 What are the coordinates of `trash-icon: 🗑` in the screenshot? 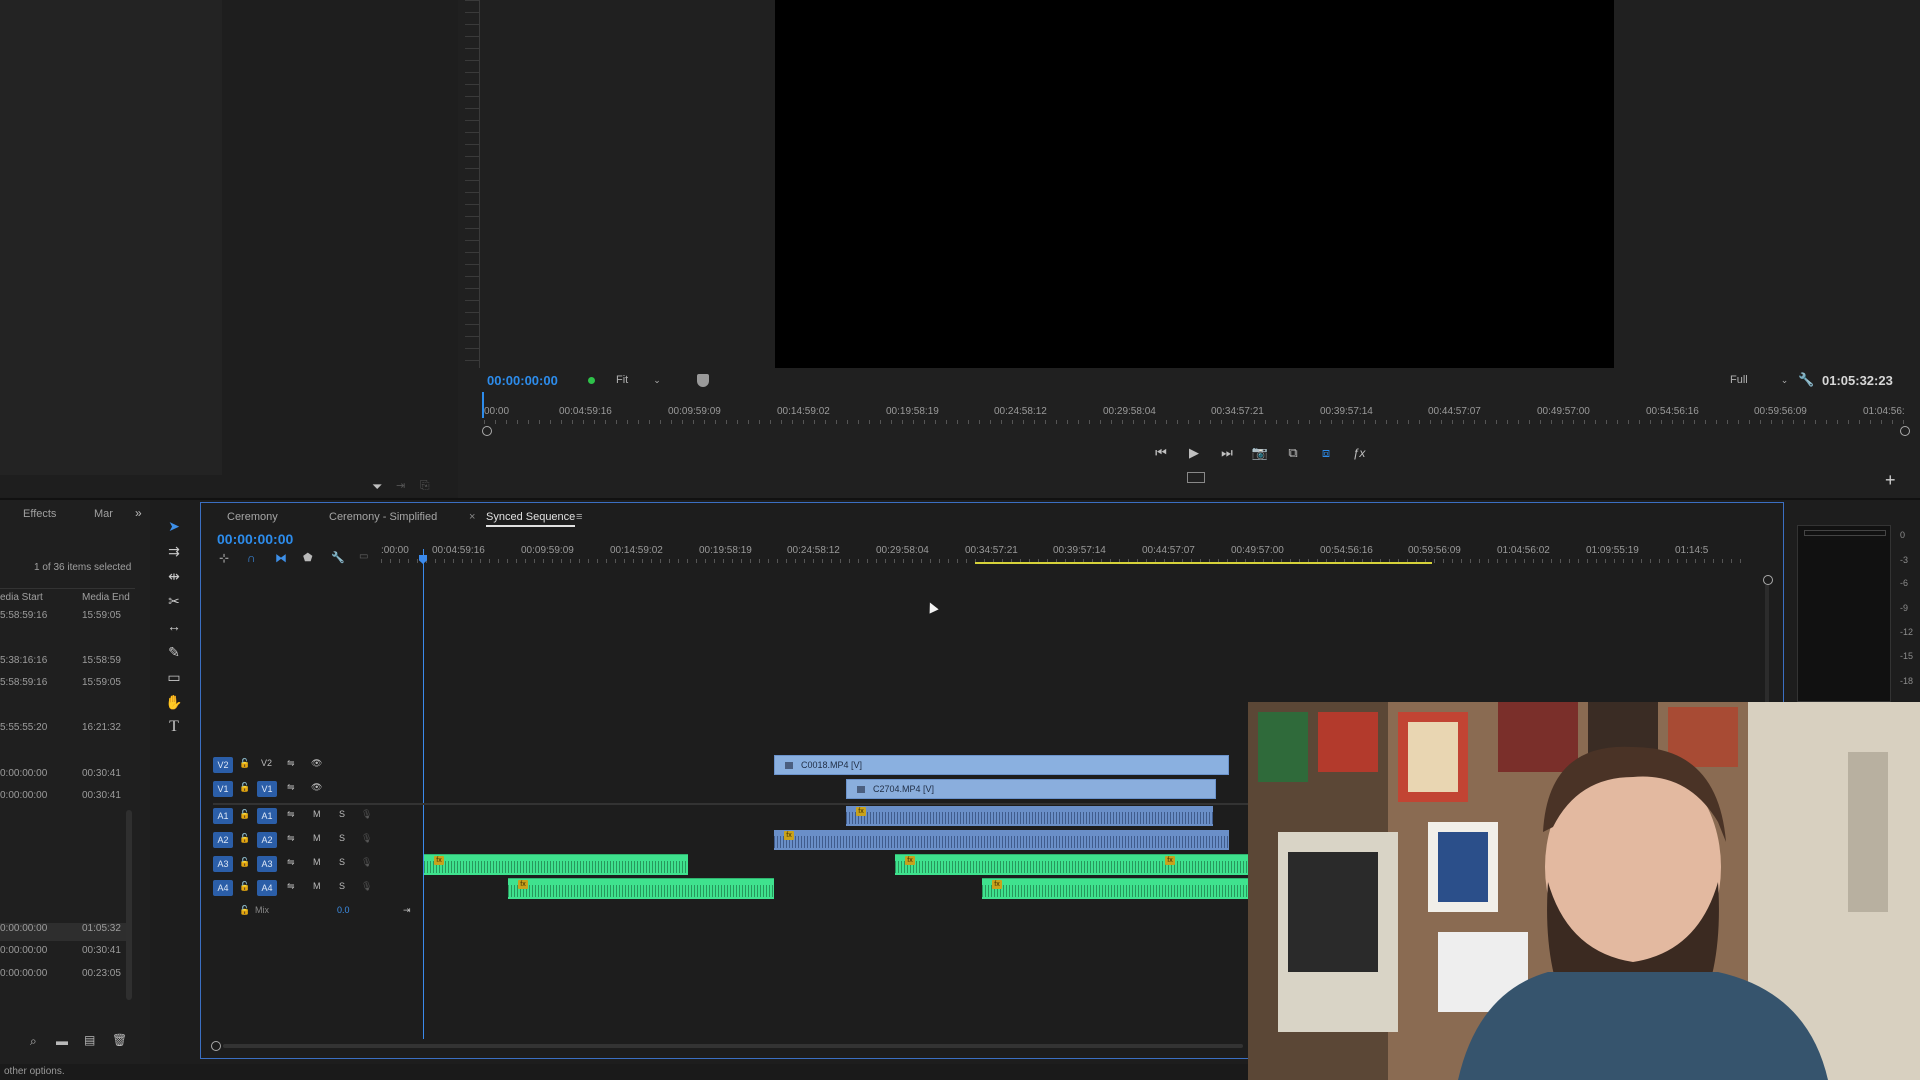 It's located at (119, 1040).